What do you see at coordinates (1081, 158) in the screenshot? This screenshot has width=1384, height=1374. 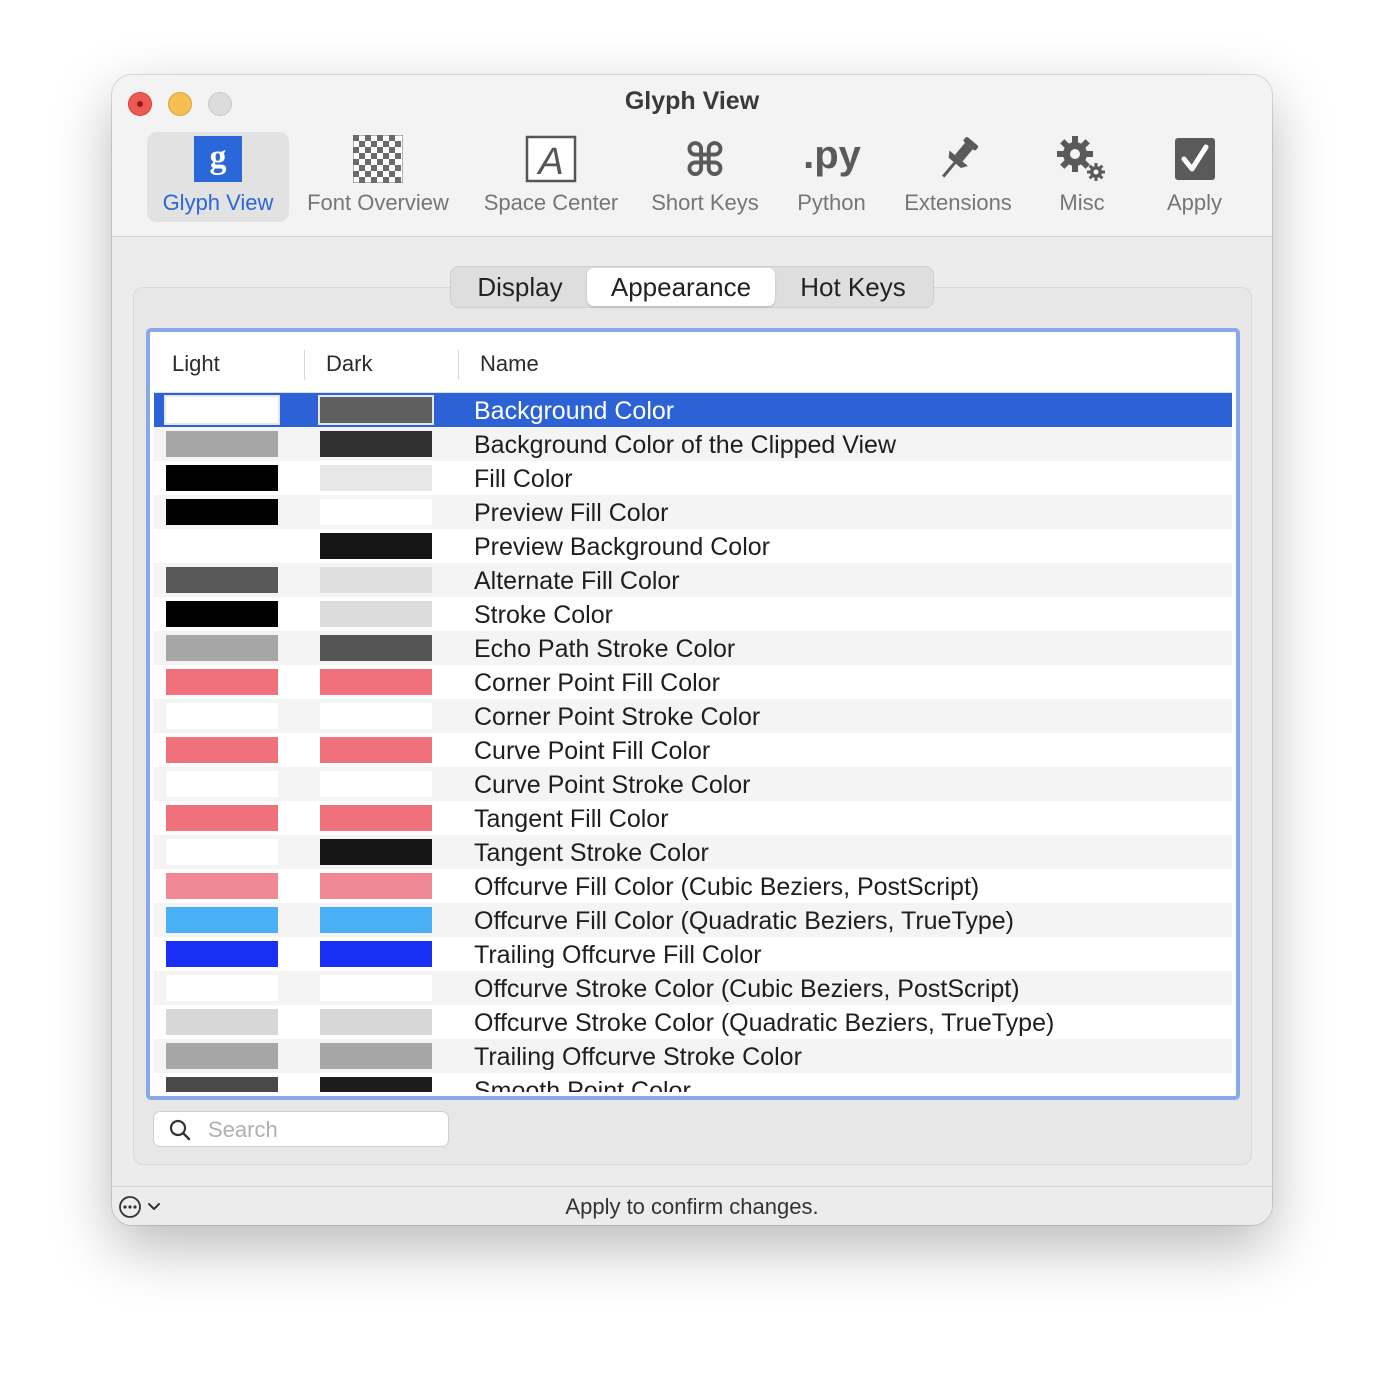 I see `gears-icon` at bounding box center [1081, 158].